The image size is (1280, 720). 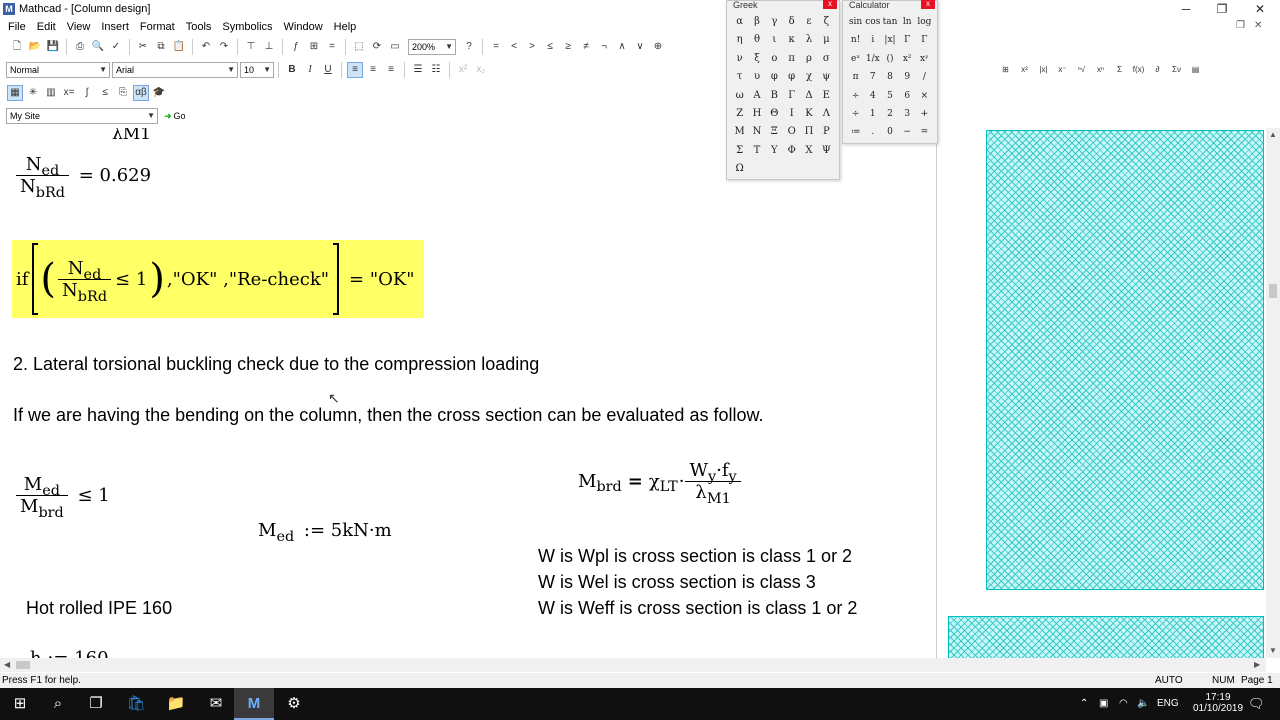 What do you see at coordinates (739, 59) in the screenshot?
I see `greek-symbol-button: ν` at bounding box center [739, 59].